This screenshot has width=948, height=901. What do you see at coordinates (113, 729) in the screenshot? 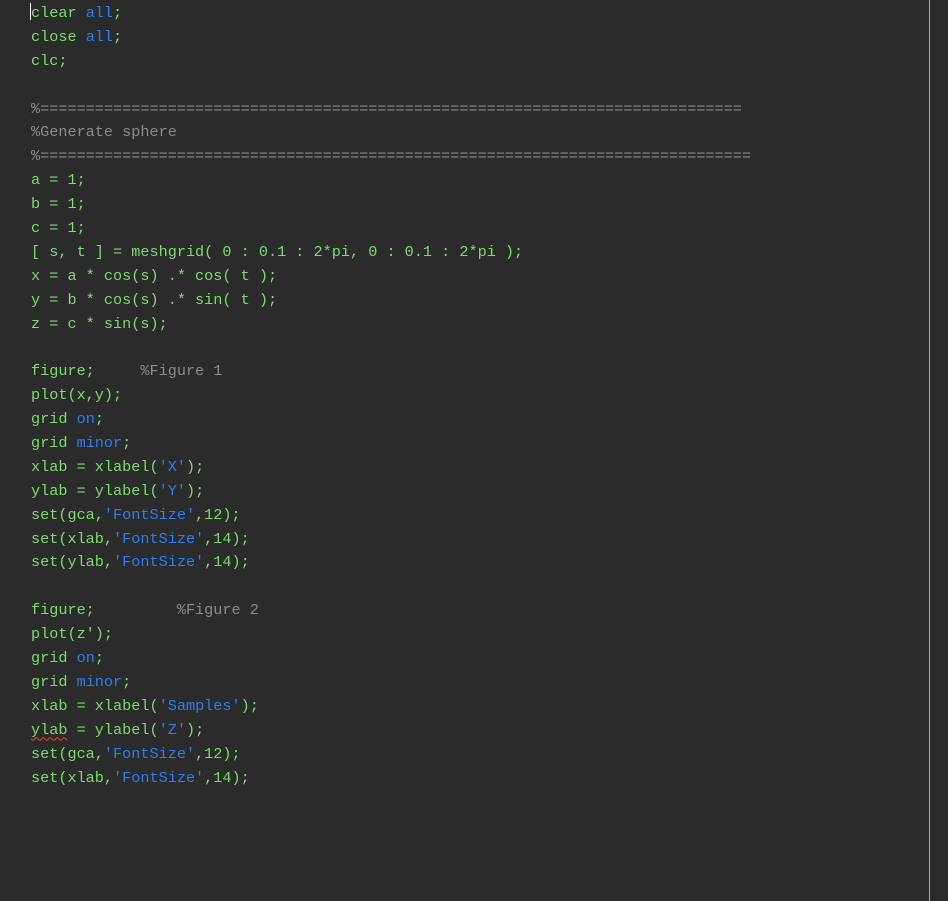
I see `code-token: = ylabel(` at bounding box center [113, 729].